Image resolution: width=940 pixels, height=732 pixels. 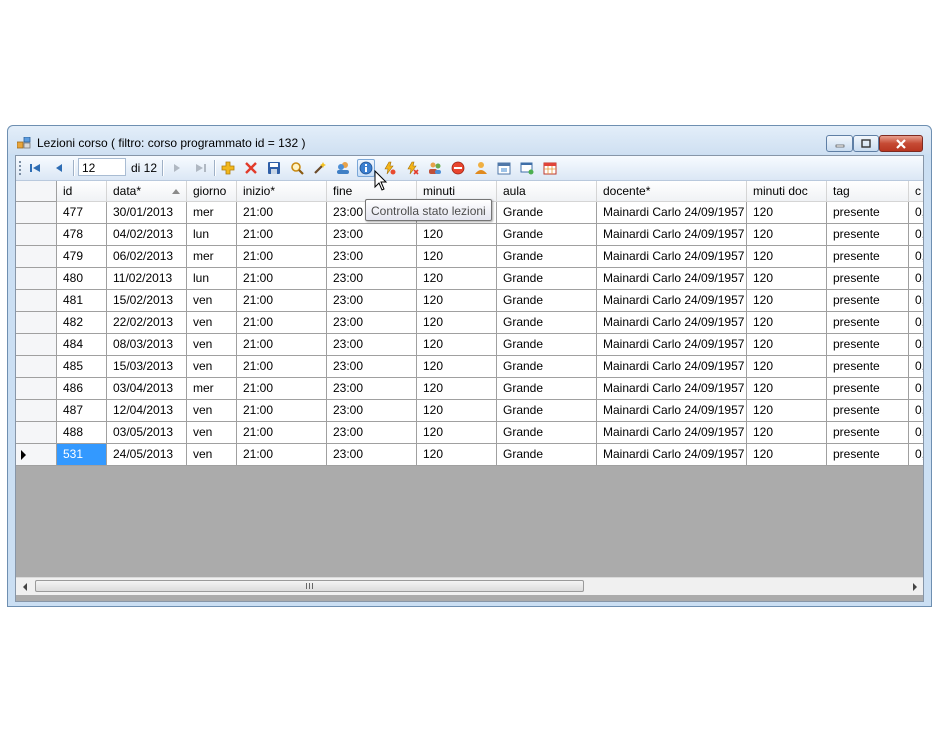 I want to click on grid-cell: 477, so click(x=82, y=213).